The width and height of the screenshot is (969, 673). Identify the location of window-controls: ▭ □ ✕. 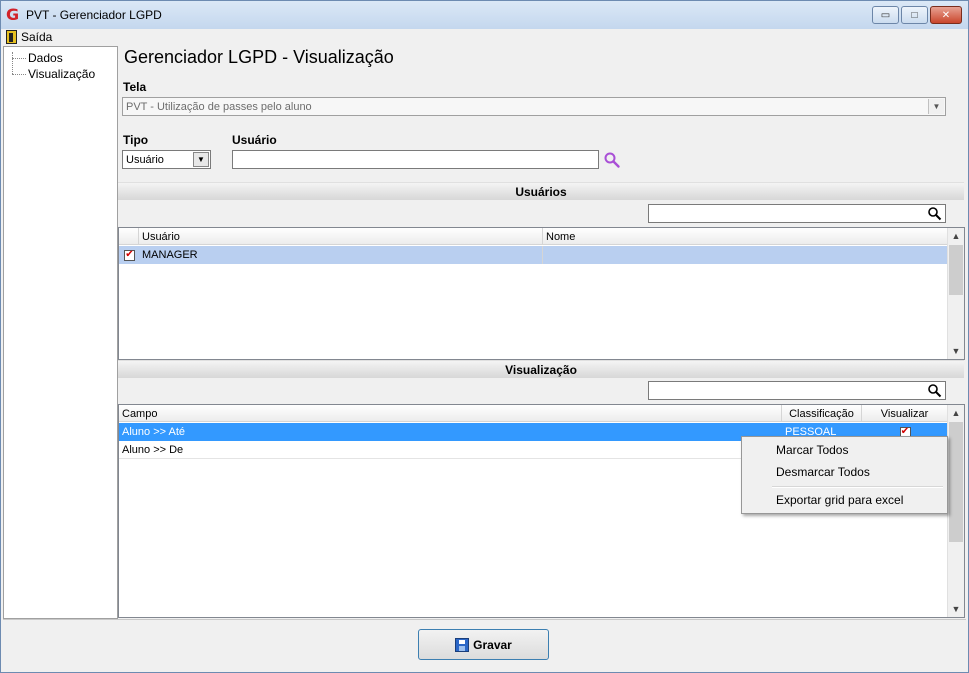
(917, 15).